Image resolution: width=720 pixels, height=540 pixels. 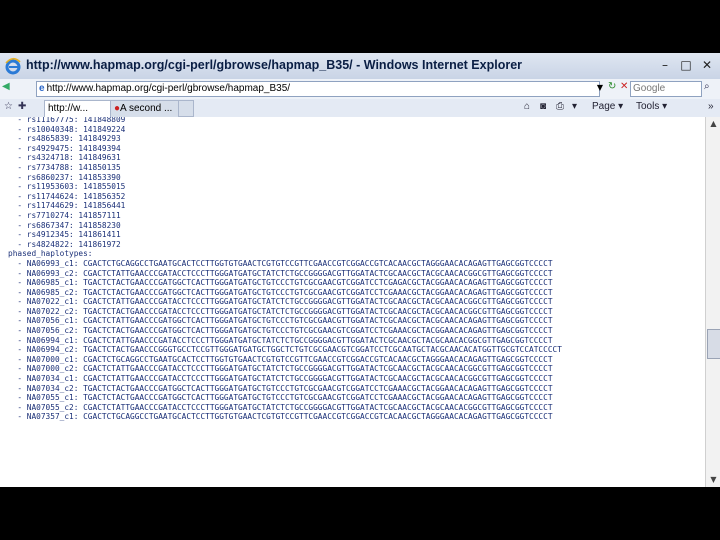 I want to click on text-line: - rs6867347: 141858230, so click(x=64, y=225).